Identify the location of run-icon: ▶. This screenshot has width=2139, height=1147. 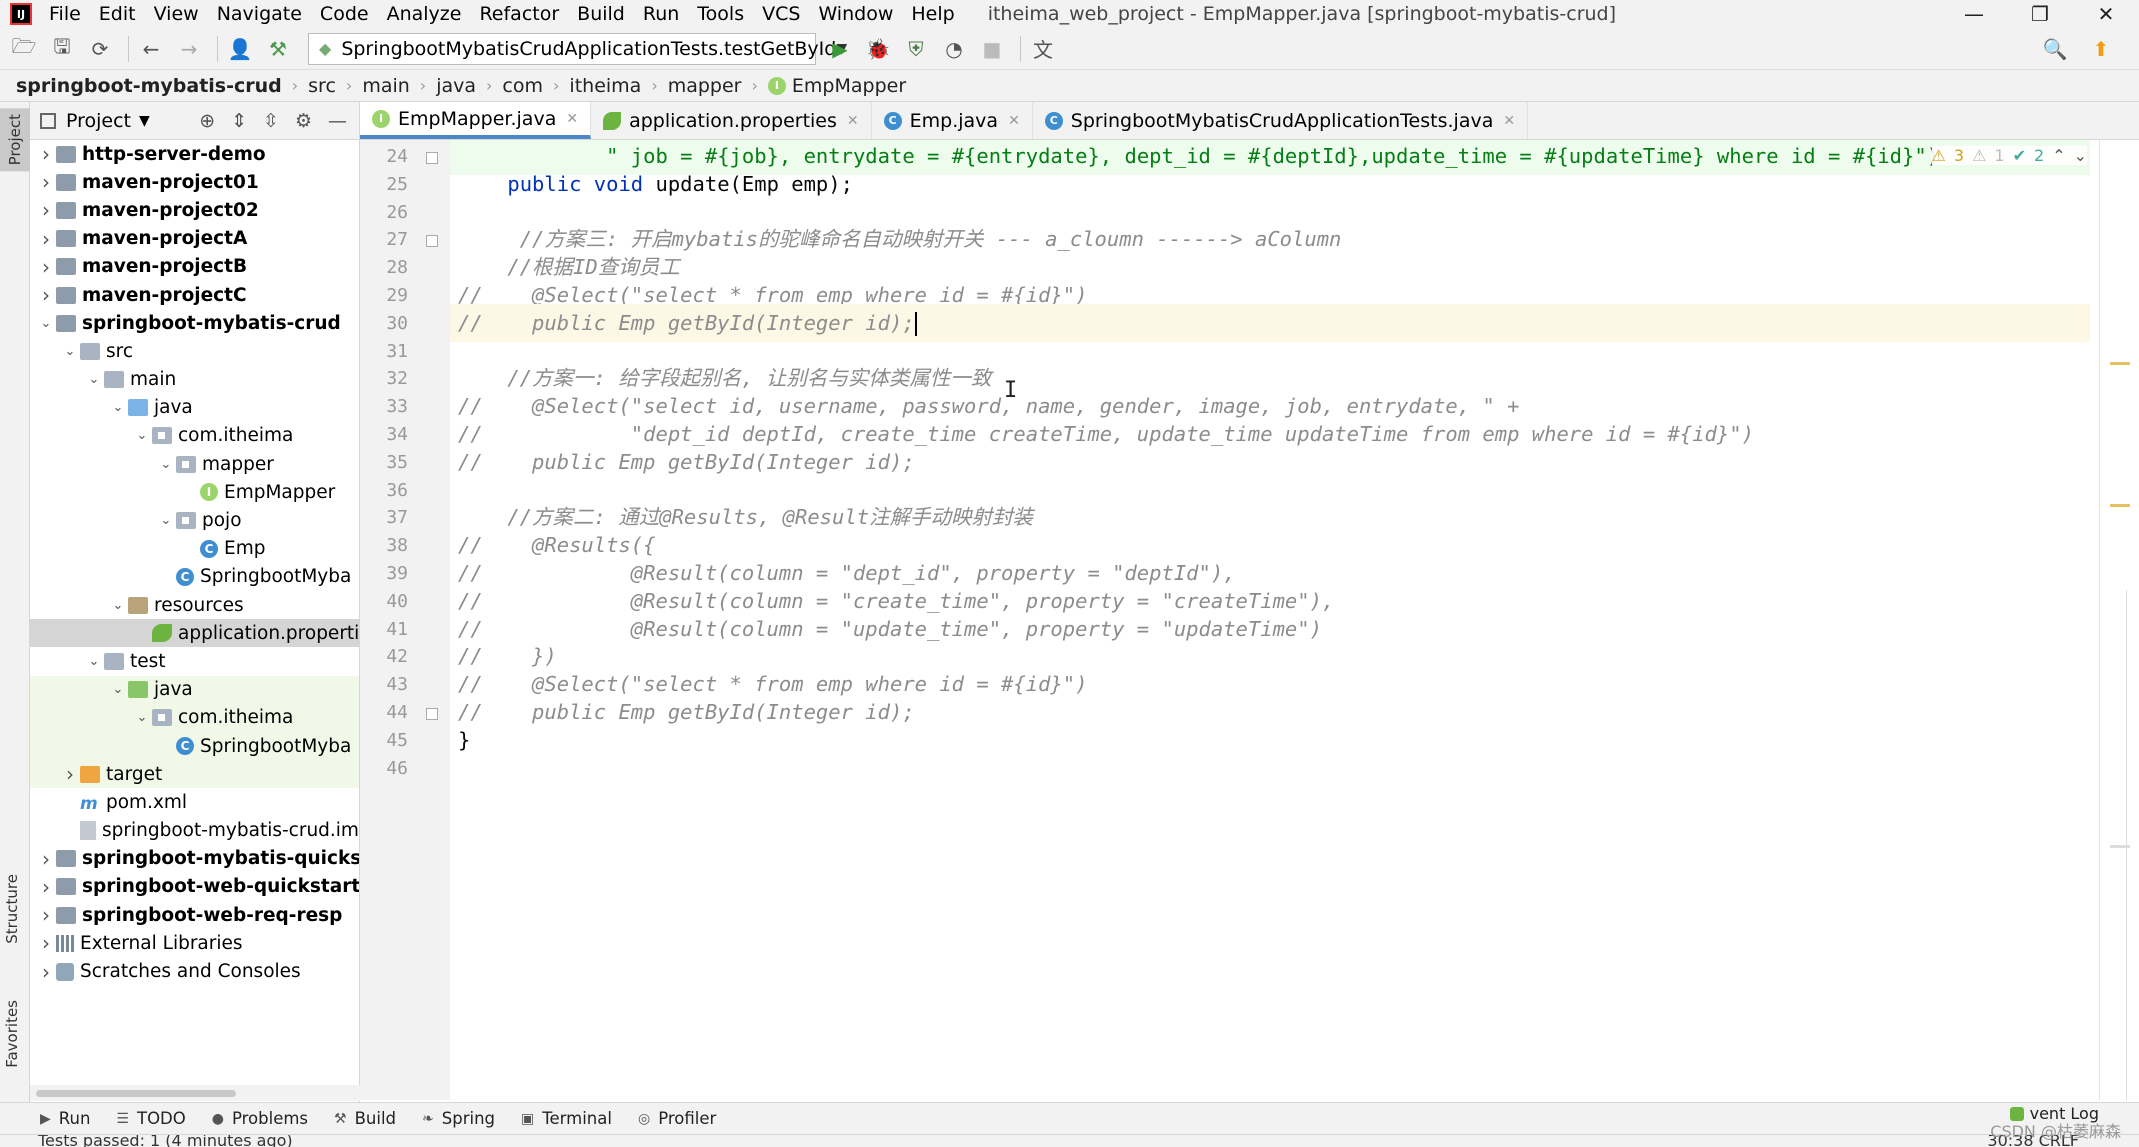
(840, 49).